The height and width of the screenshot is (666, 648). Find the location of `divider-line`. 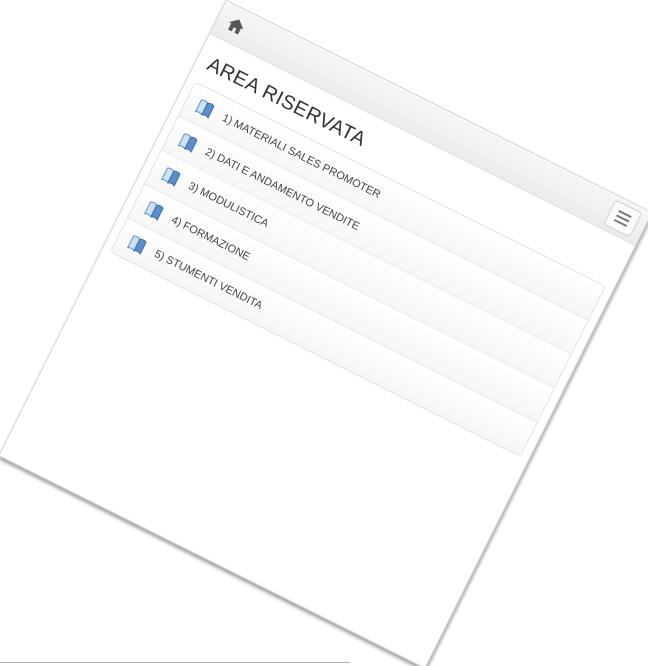

divider-line is located at coordinates (175, 662).